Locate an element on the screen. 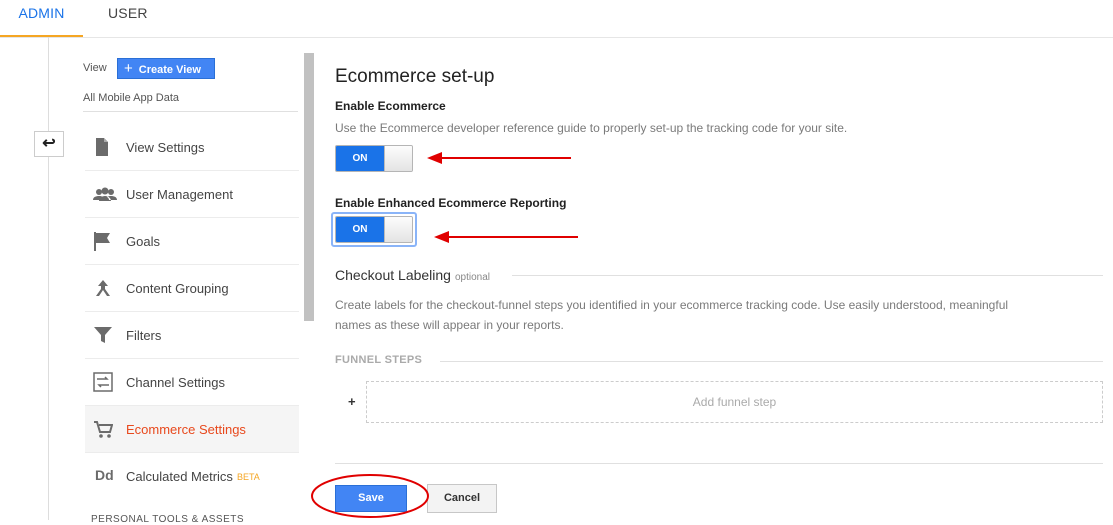  channel-icon is located at coordinates (104, 382).